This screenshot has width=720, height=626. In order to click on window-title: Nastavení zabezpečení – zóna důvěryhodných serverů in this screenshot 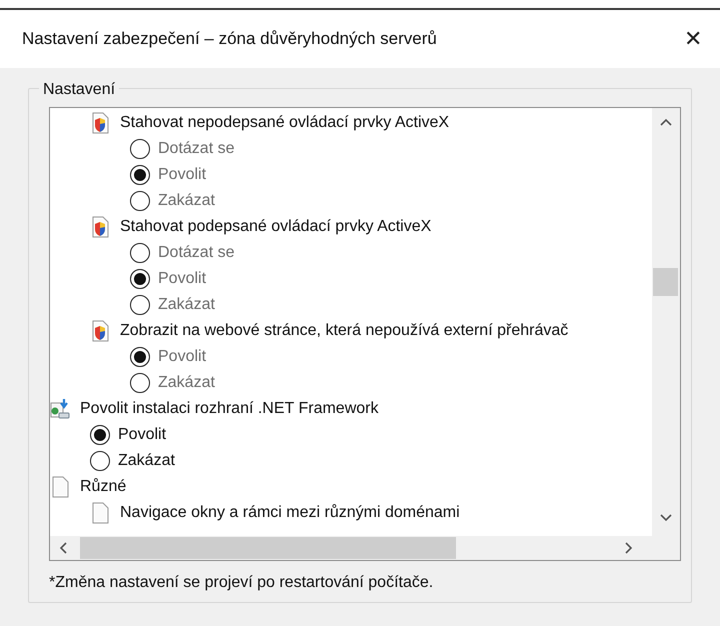, I will do `click(229, 39)`.